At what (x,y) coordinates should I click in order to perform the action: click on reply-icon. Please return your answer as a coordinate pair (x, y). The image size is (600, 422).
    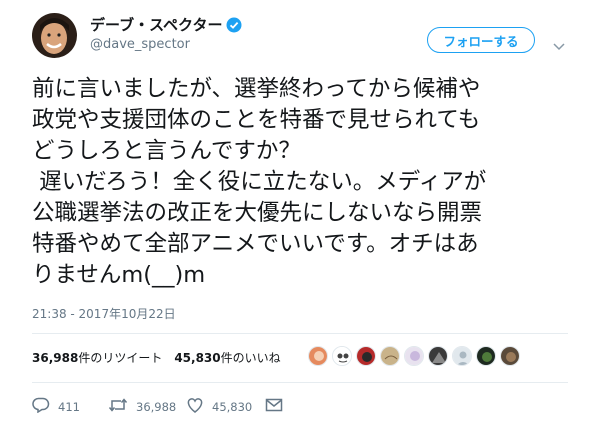
    Looking at the image, I should click on (41, 406).